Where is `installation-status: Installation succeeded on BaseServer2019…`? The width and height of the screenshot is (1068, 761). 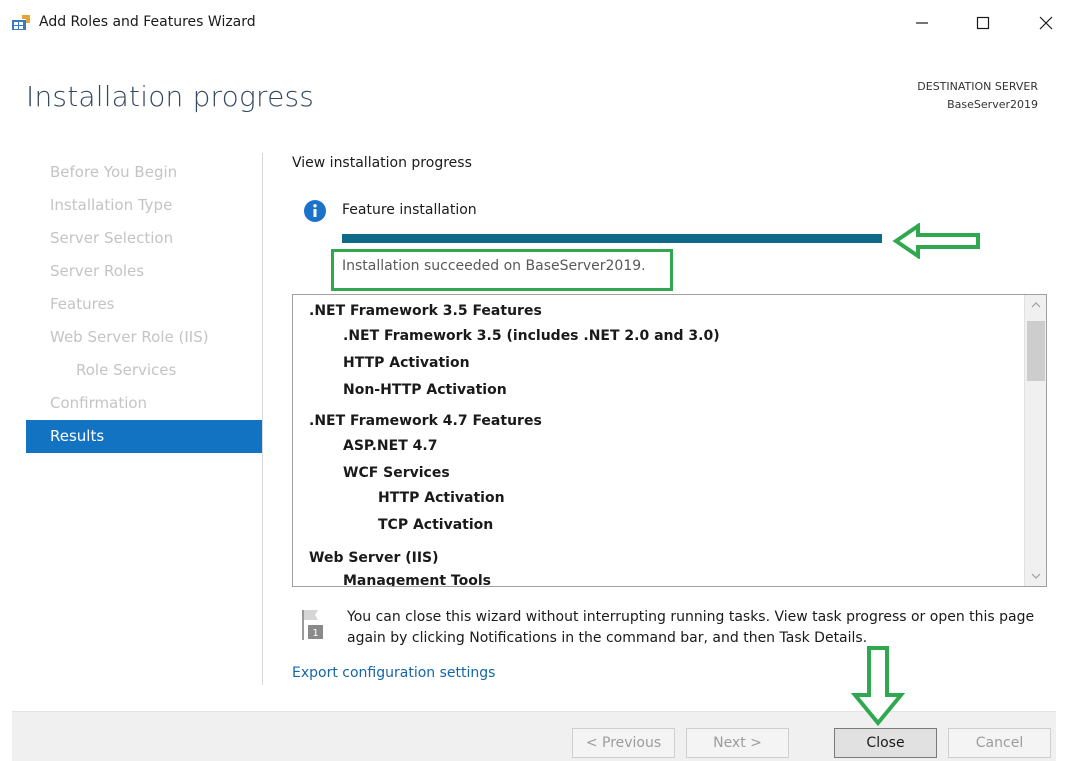
installation-status: Installation succeeded on BaseServer2019… is located at coordinates (494, 266).